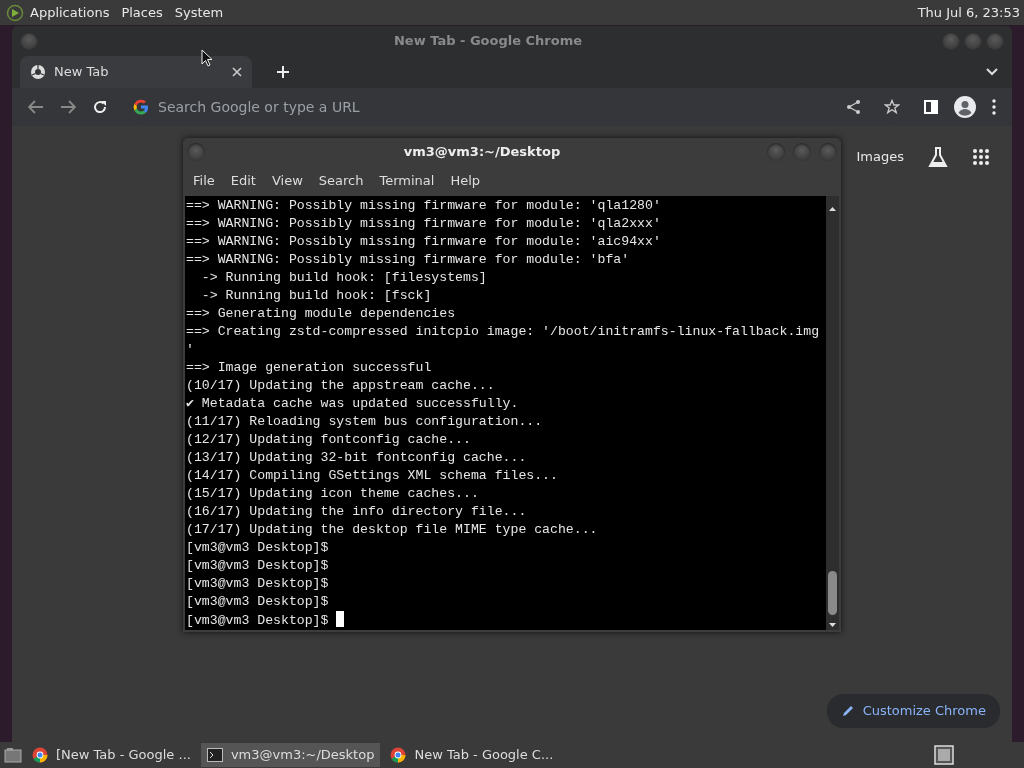 The height and width of the screenshot is (768, 1024). Describe the element at coordinates (832, 593) in the screenshot. I see `scrollbar-thumb` at that location.